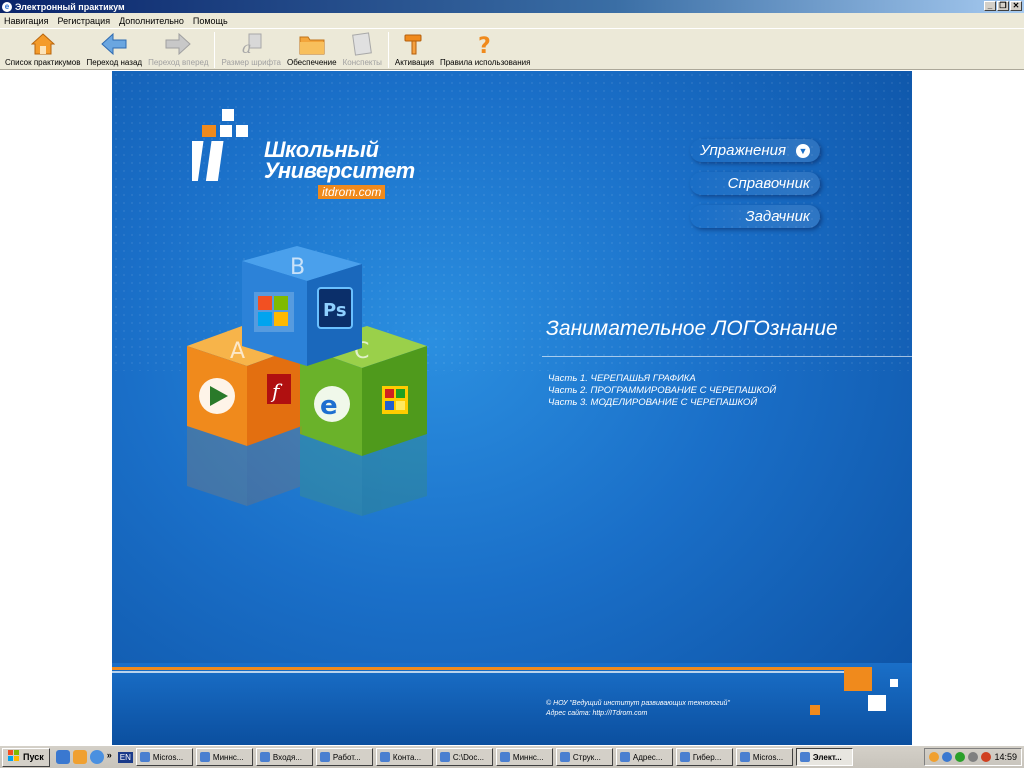 The height and width of the screenshot is (768, 1024). I want to click on more-chevron-icon: », so click(109, 757).